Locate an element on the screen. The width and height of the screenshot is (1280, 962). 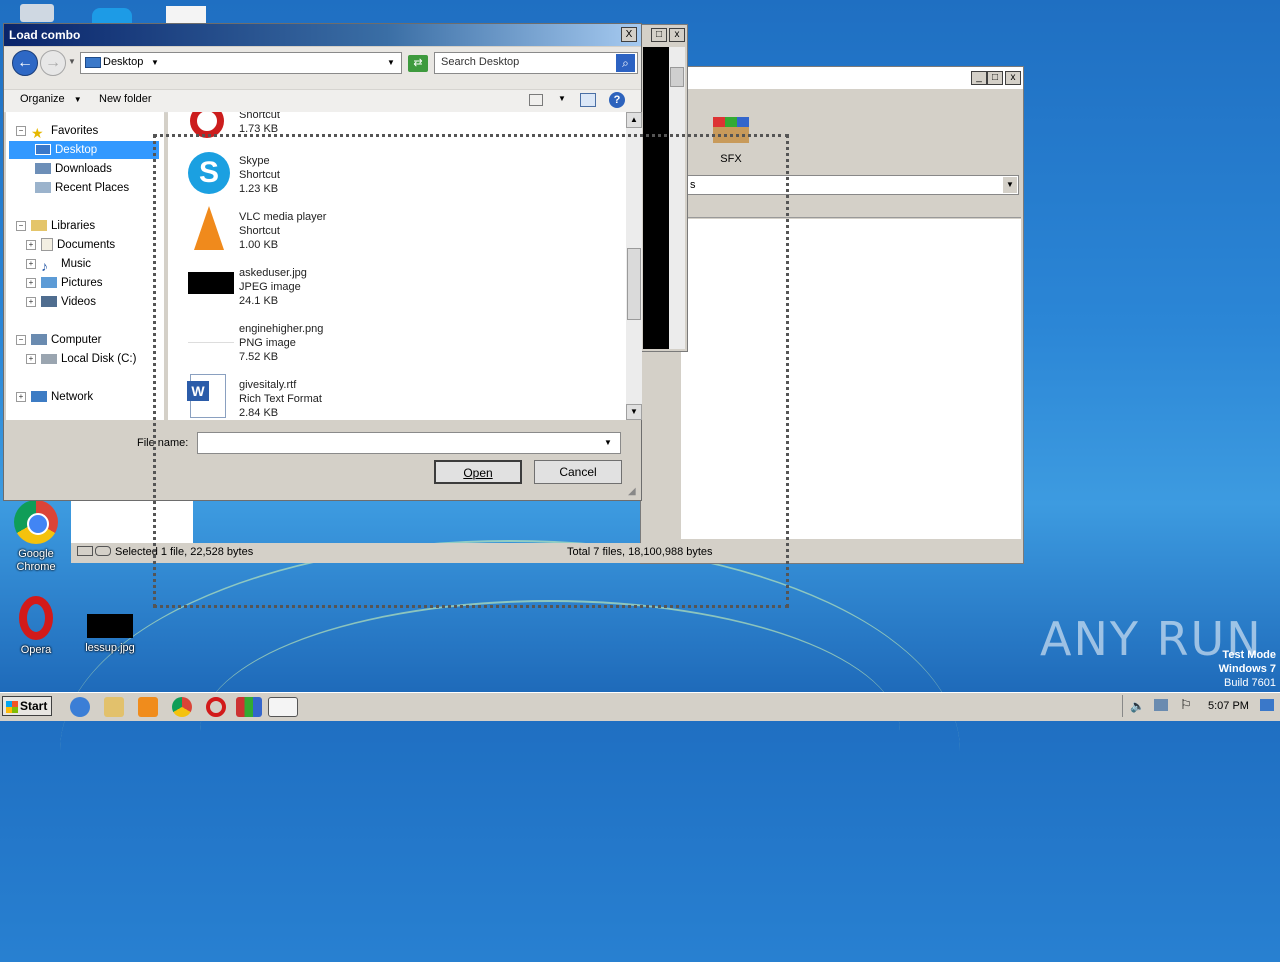
search-placeholder: Search Desktop is located at coordinates (480, 62).